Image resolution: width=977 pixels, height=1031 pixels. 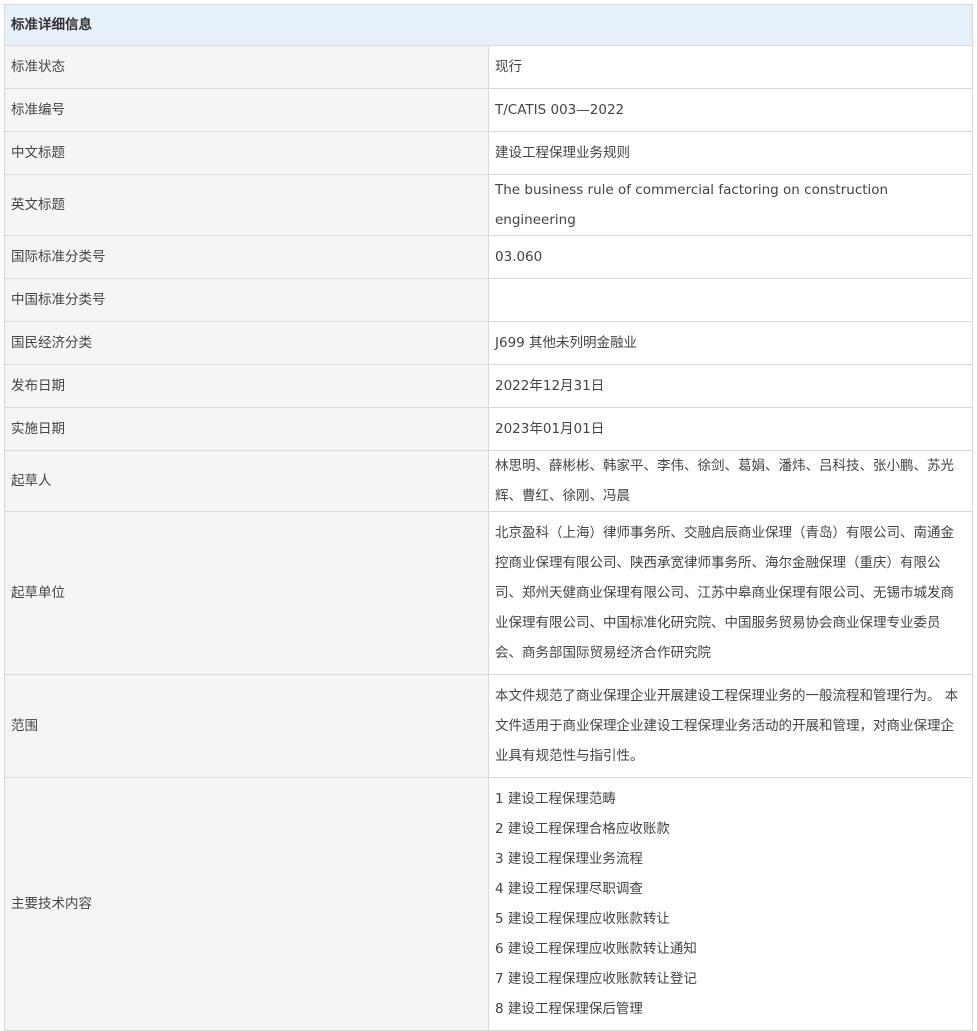 I want to click on row-label: 标准编号, so click(x=246, y=110).